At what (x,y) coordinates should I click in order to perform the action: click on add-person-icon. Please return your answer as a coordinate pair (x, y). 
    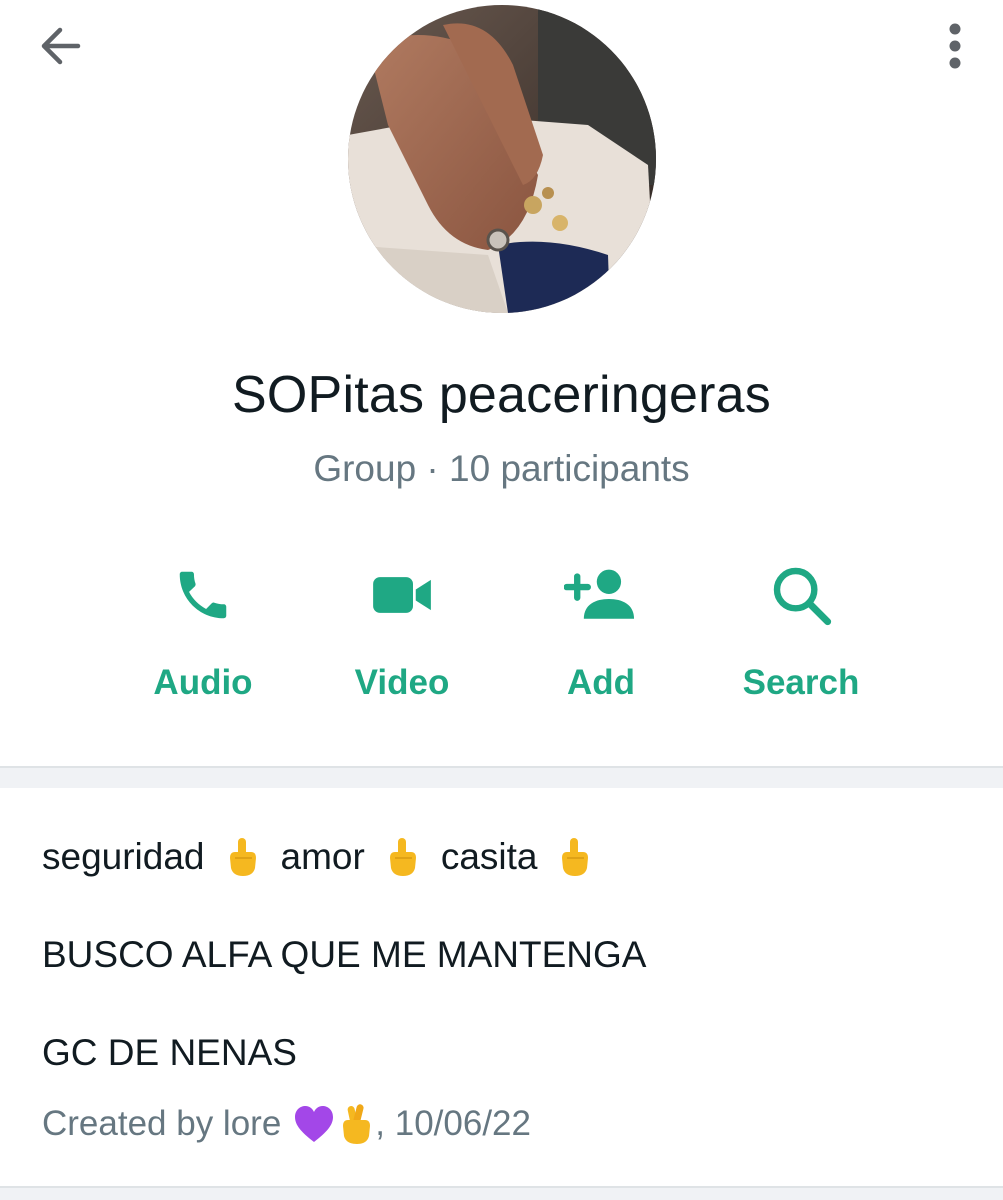
    Looking at the image, I should click on (599, 594).